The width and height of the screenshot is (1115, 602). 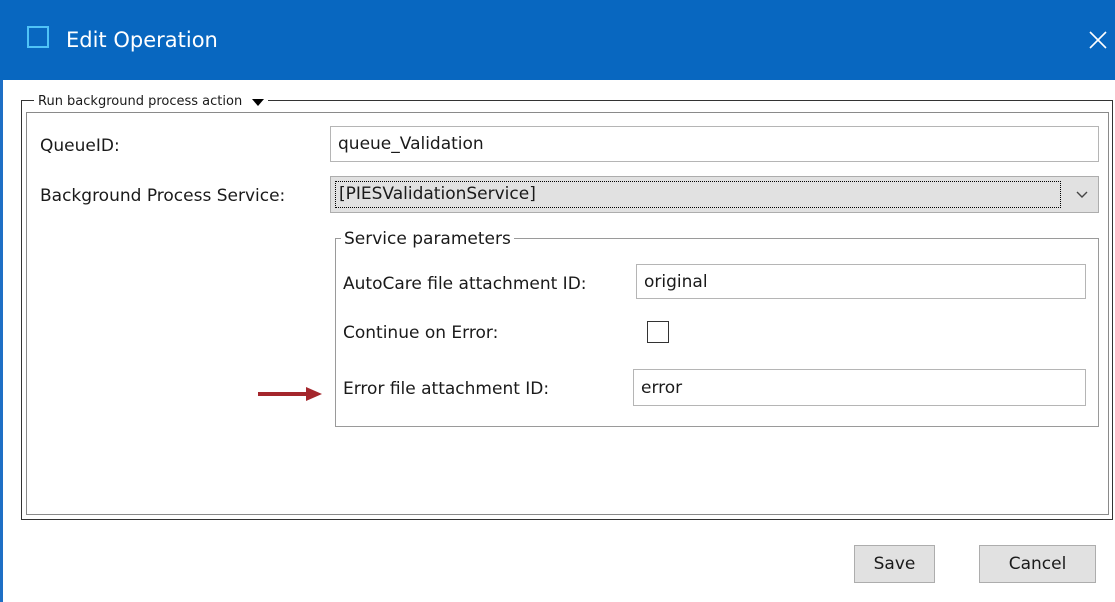 I want to click on right-arrow-icon, so click(x=290, y=394).